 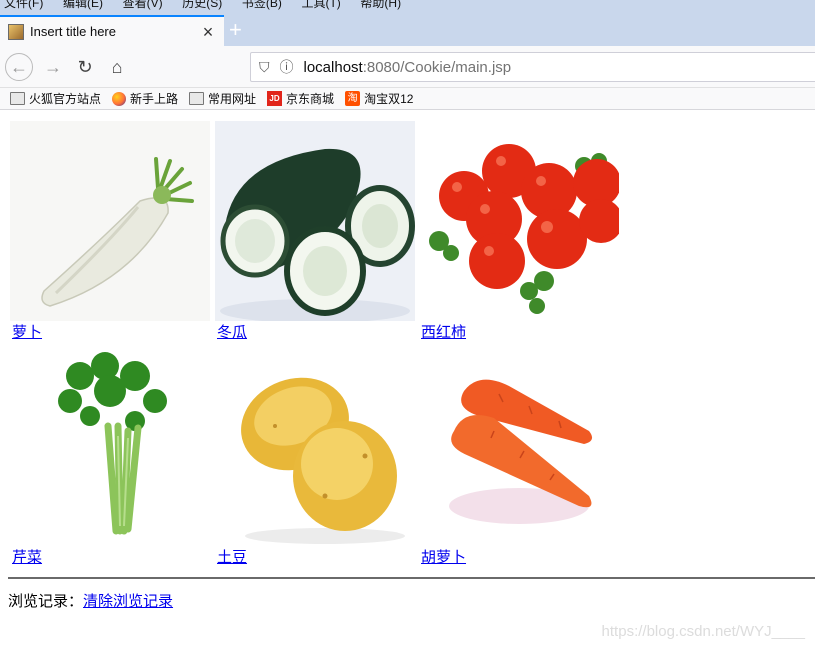 What do you see at coordinates (154, 99) in the screenshot?
I see `bookmark-label: 新手上路` at bounding box center [154, 99].